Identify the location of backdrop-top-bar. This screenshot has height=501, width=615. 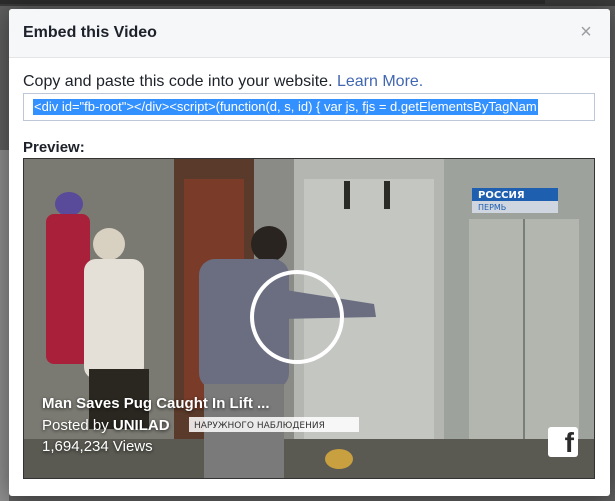
(307, 3).